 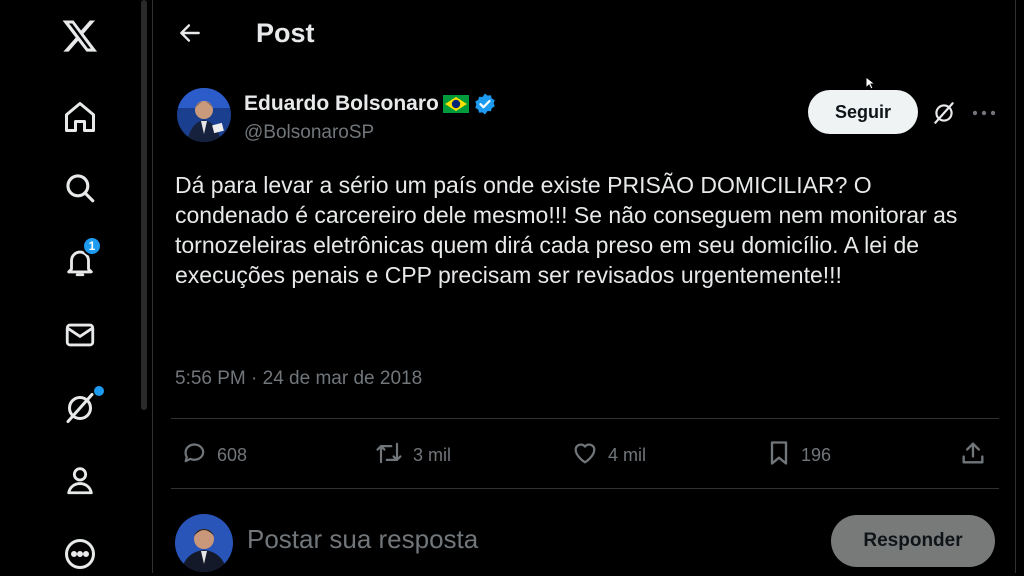 What do you see at coordinates (779, 455) in the screenshot?
I see `bookmark-icon` at bounding box center [779, 455].